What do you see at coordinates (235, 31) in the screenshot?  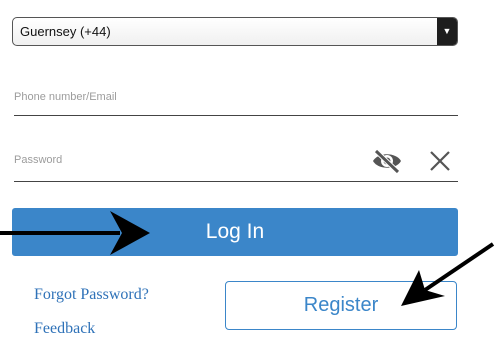 I see `country-code-select: Guernsey (+44) ▼` at bounding box center [235, 31].